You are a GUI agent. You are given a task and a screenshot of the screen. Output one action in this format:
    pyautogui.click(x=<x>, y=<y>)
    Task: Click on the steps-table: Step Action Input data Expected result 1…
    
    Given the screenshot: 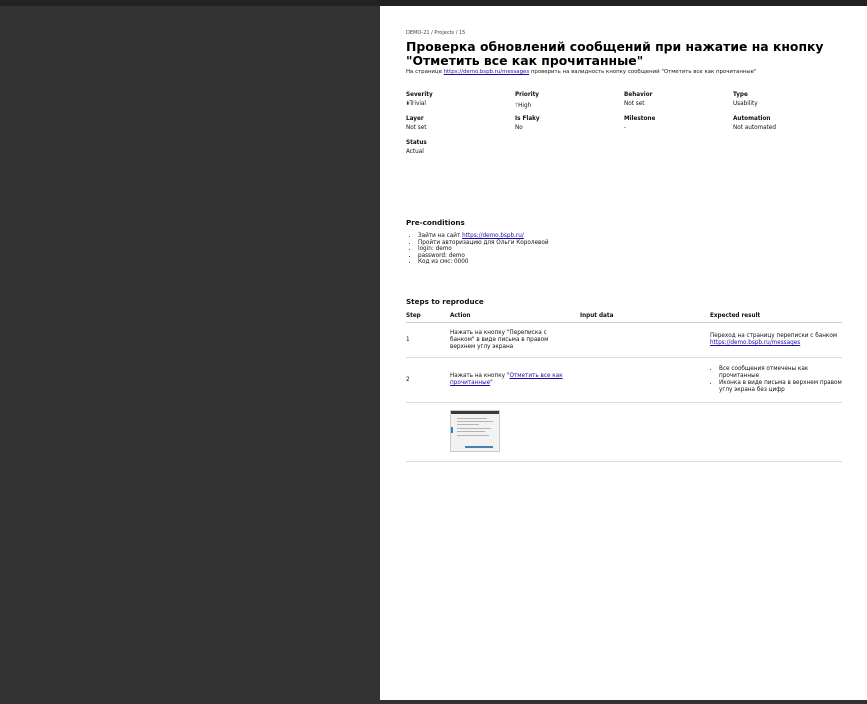 What is the action you would take?
    pyautogui.click(x=624, y=386)
    